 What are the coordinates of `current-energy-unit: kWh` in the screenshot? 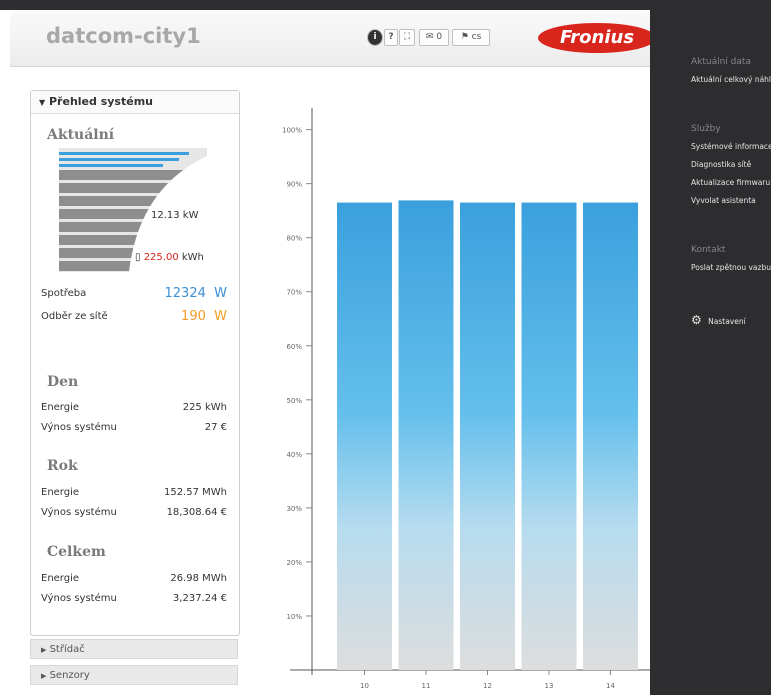 It's located at (191, 257).